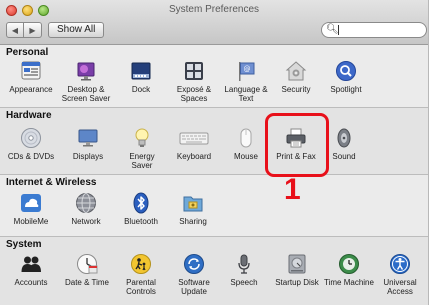  Describe the element at coordinates (29, 115) in the screenshot. I see `section-title-hardware: Hardware` at that location.